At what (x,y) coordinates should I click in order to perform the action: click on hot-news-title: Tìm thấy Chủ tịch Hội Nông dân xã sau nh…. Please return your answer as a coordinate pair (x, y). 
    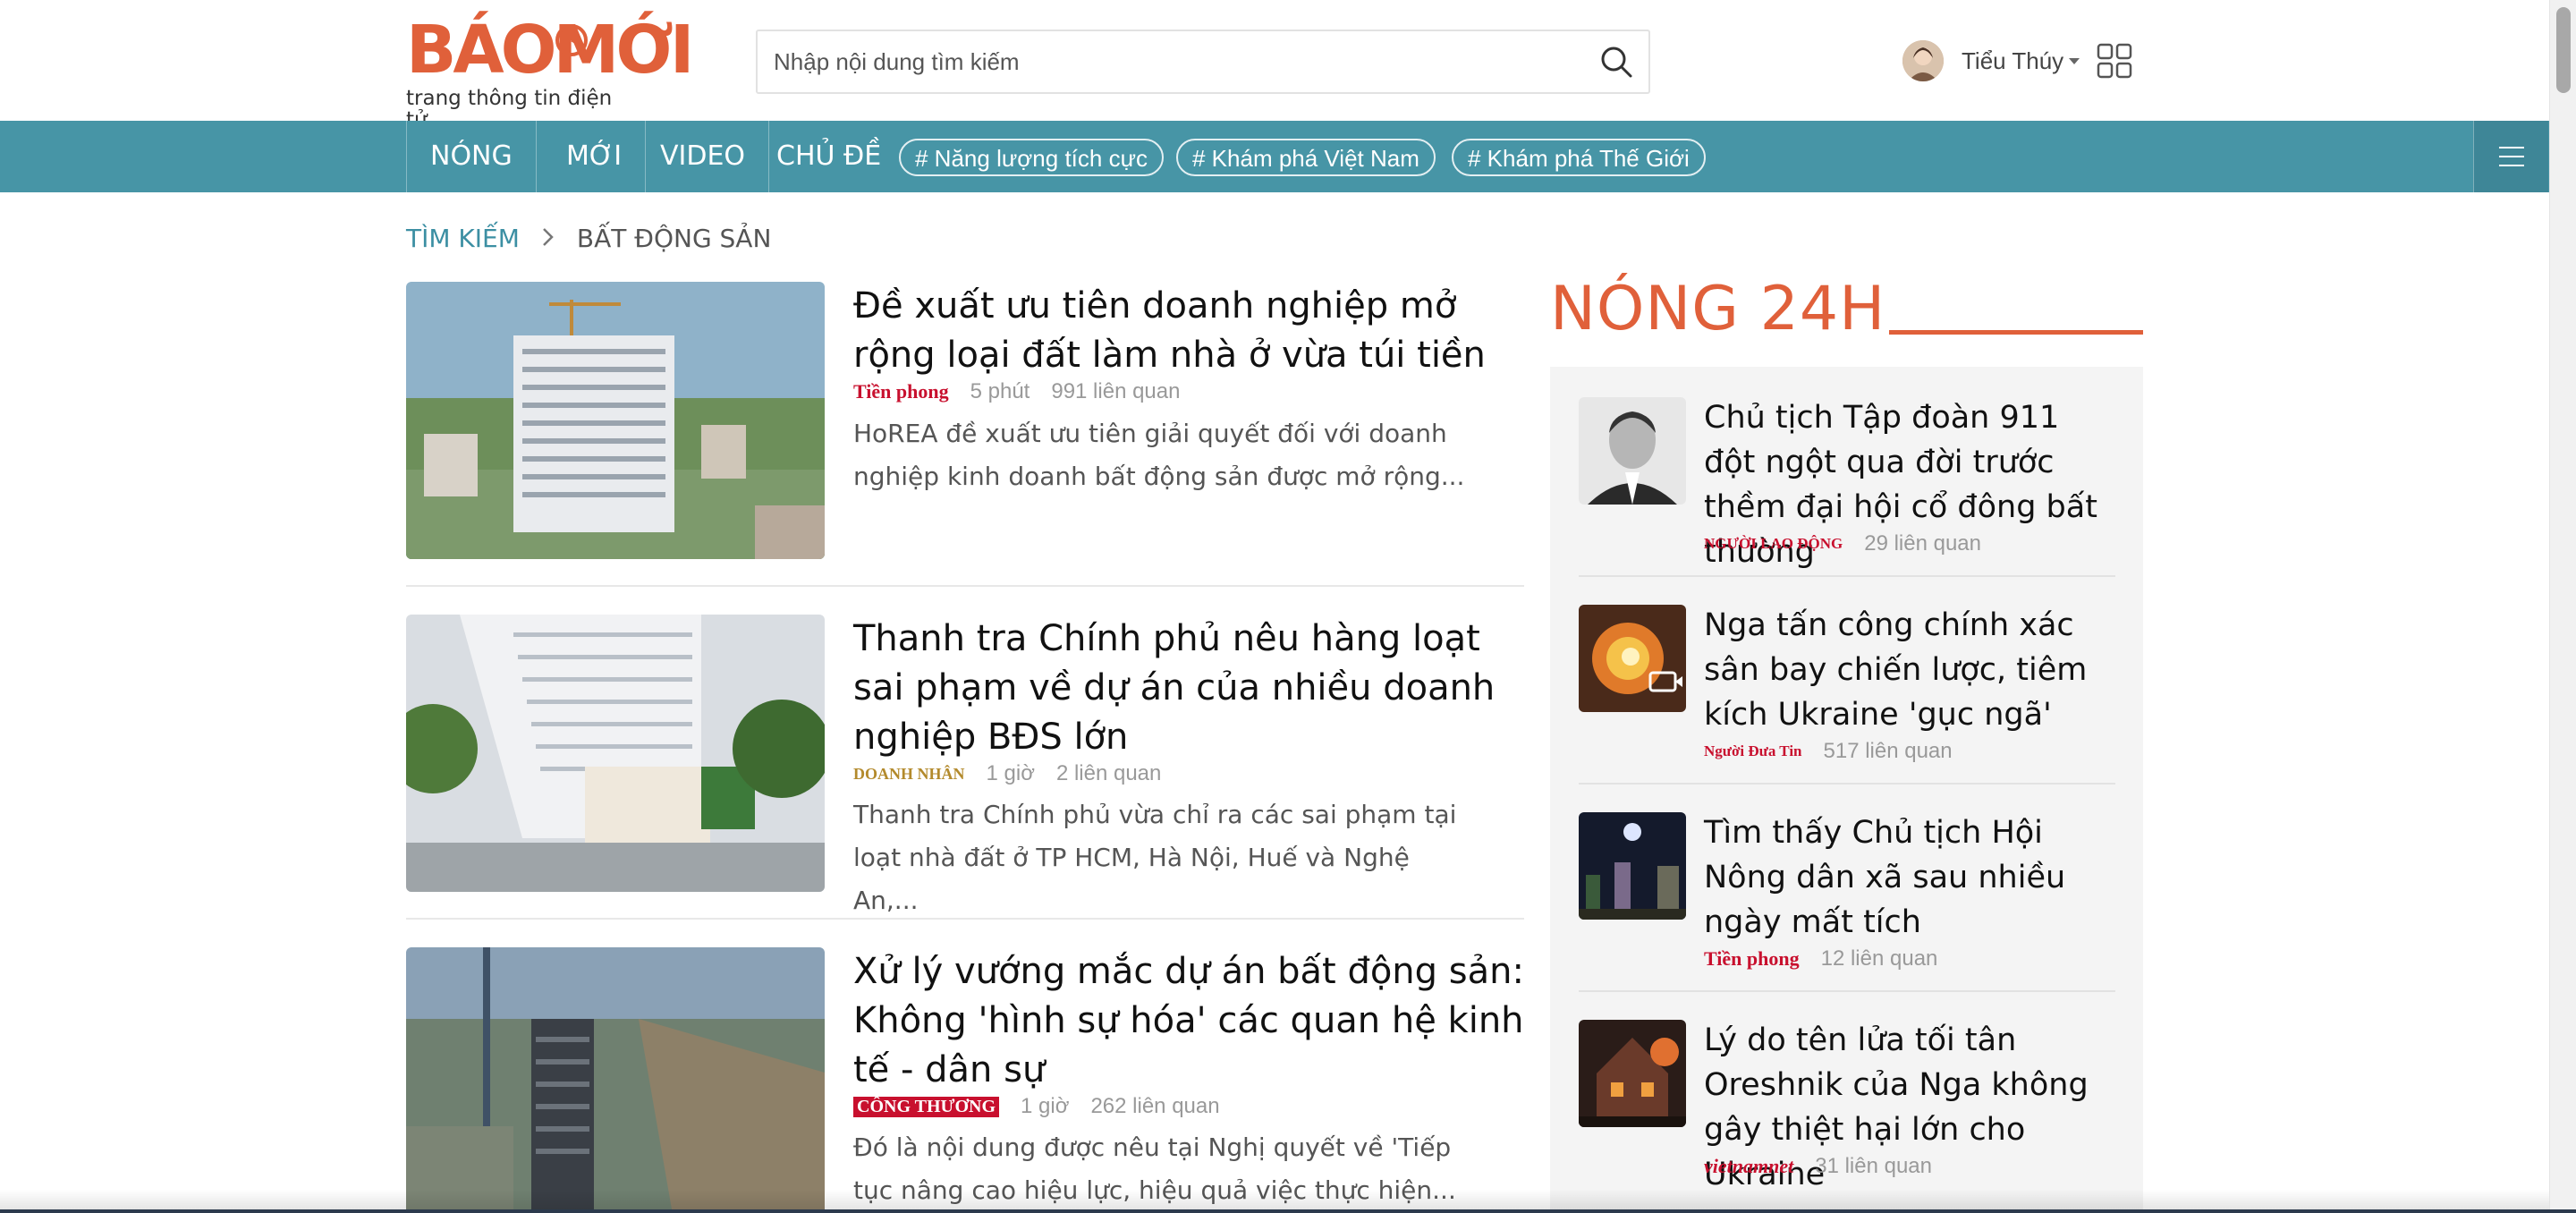
    Looking at the image, I should click on (1909, 877).